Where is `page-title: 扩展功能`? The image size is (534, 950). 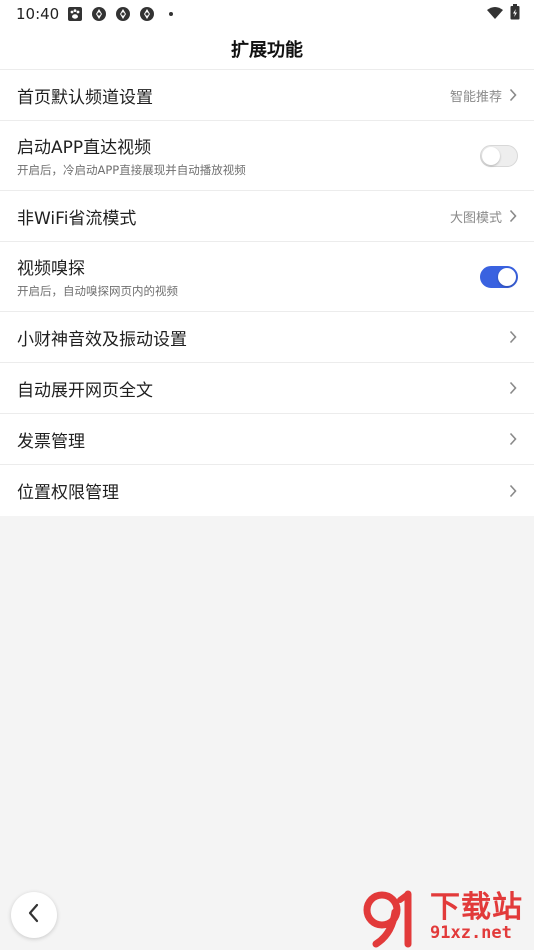
page-title: 扩展功能 is located at coordinates (267, 50).